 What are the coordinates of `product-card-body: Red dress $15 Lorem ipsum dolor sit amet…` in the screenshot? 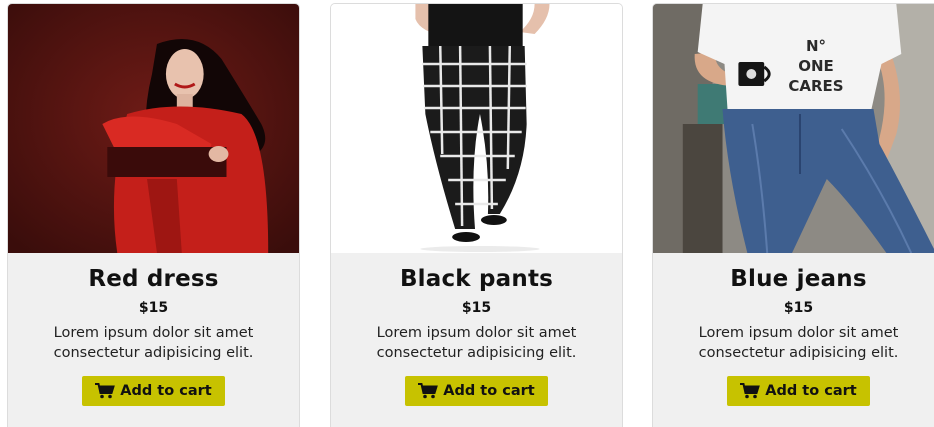 It's located at (153, 329).